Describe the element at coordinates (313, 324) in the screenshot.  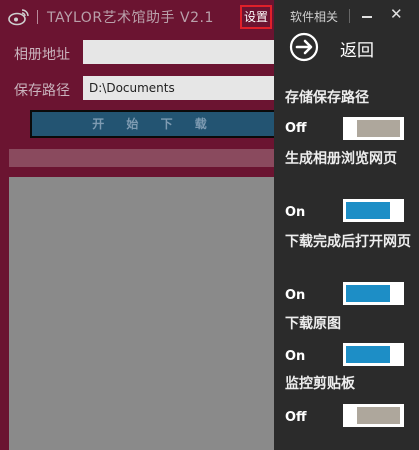
I see `option-title-download-original: 下载原图` at that location.